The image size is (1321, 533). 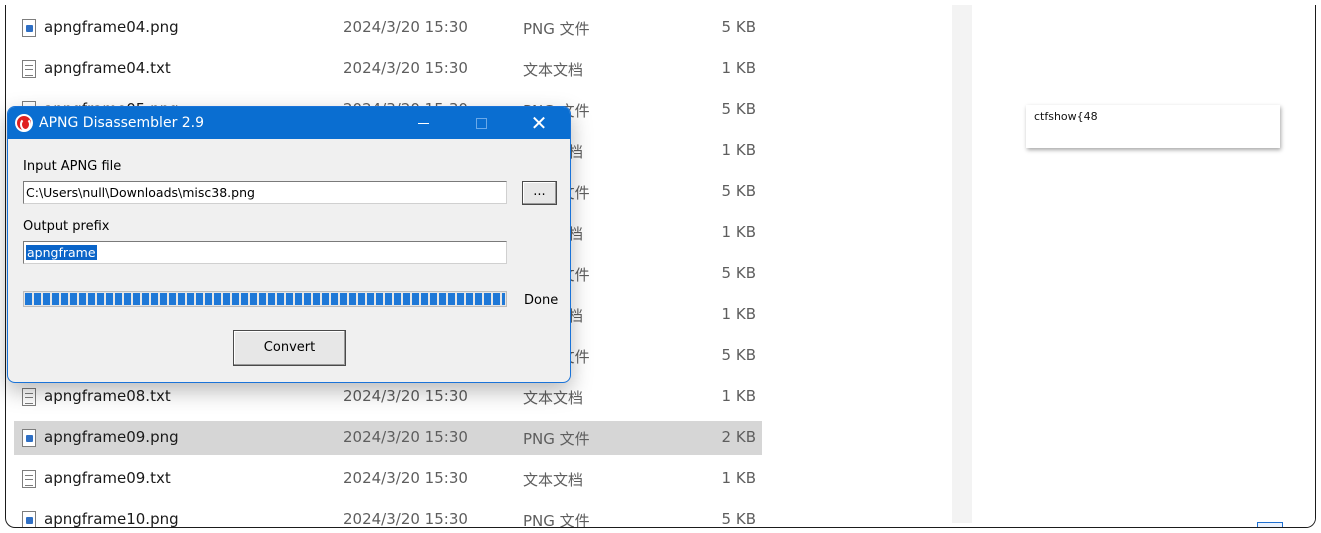 What do you see at coordinates (107, 396) in the screenshot?
I see `file-name: apngframe08.txt` at bounding box center [107, 396].